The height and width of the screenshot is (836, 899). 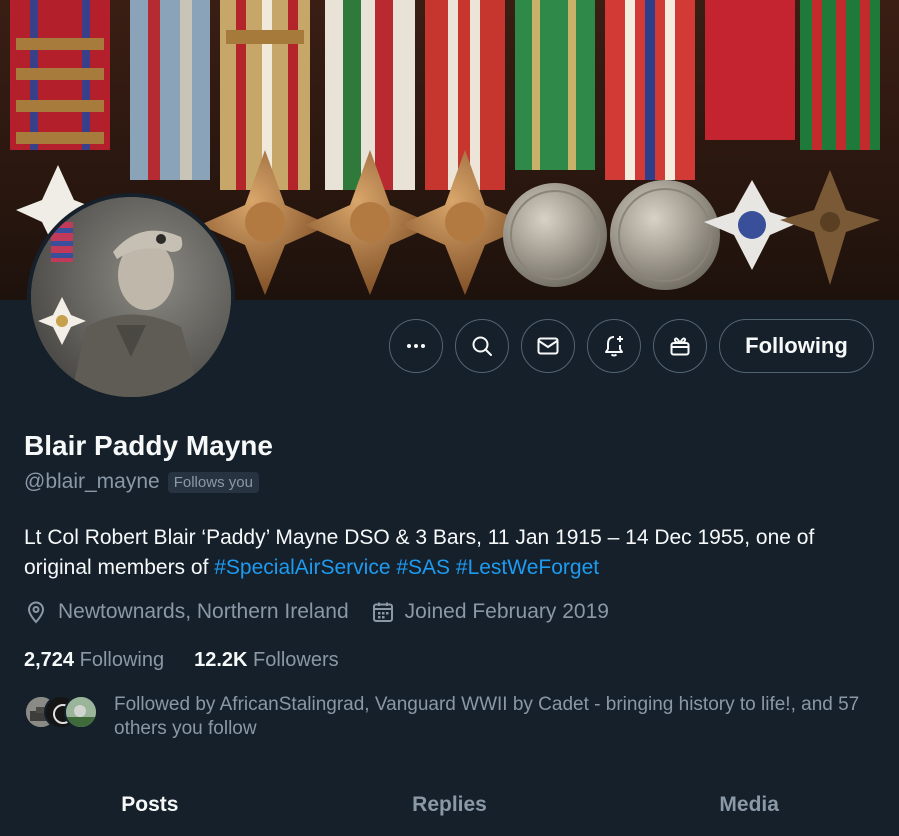 I want to click on joined-date: Joined February 2019, so click(x=490, y=612).